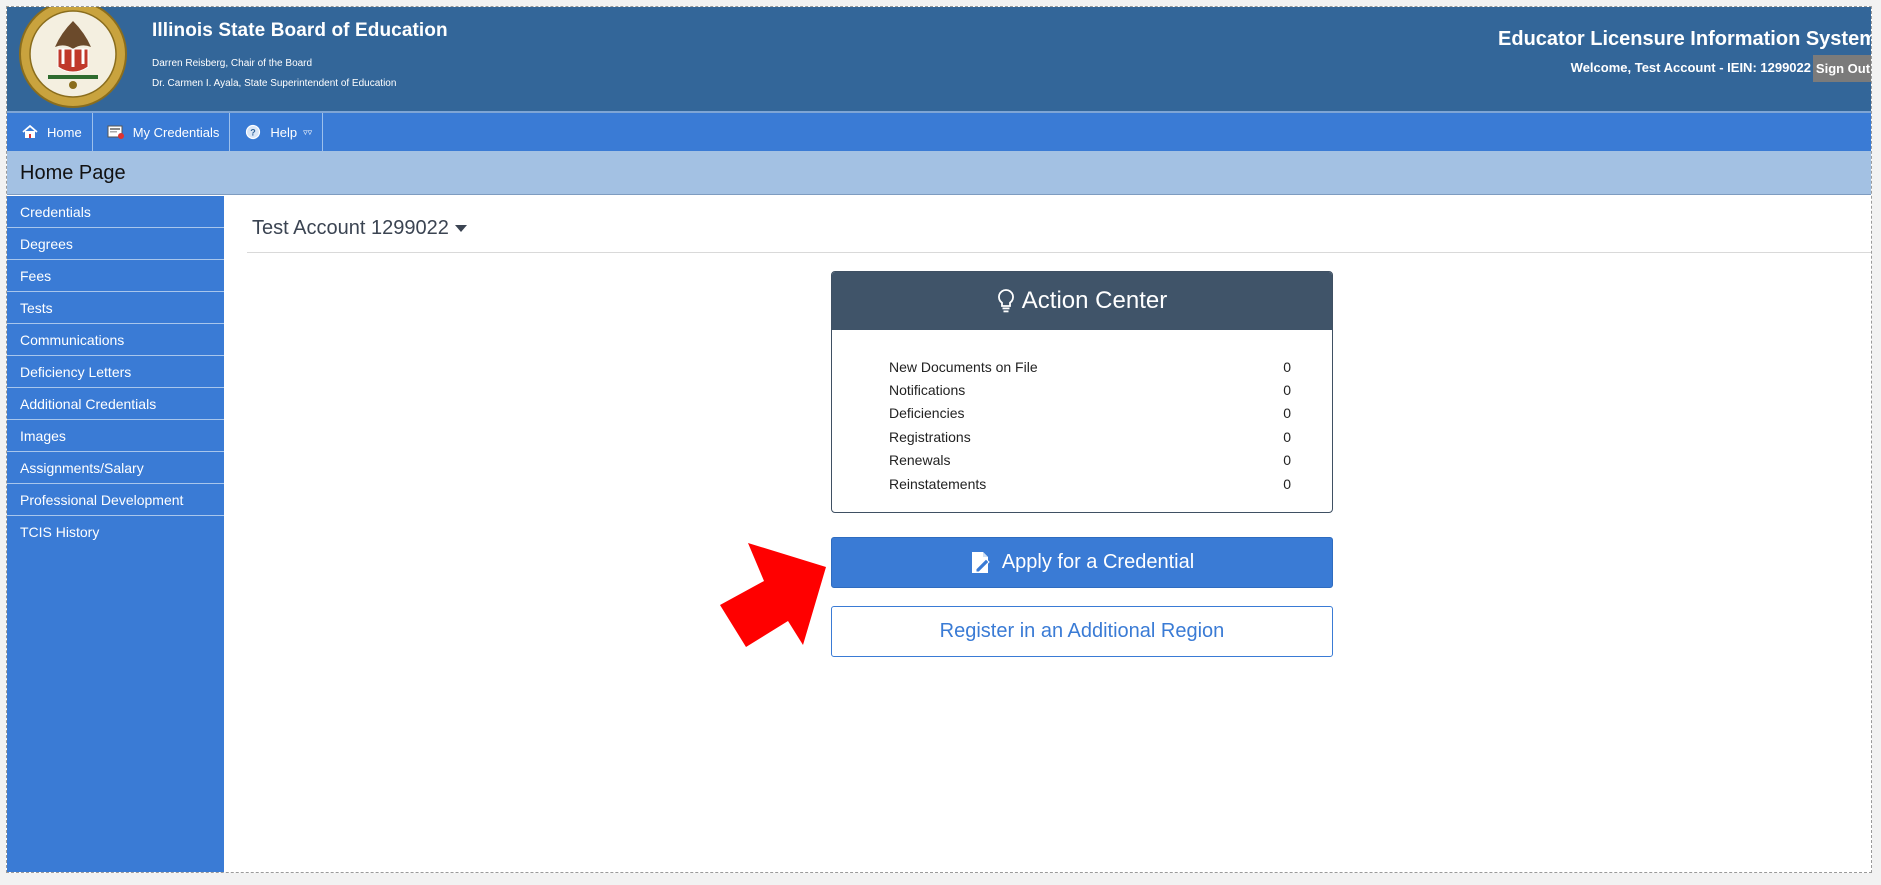 The image size is (1881, 885). I want to click on state-seal-logo, so click(73, 57).